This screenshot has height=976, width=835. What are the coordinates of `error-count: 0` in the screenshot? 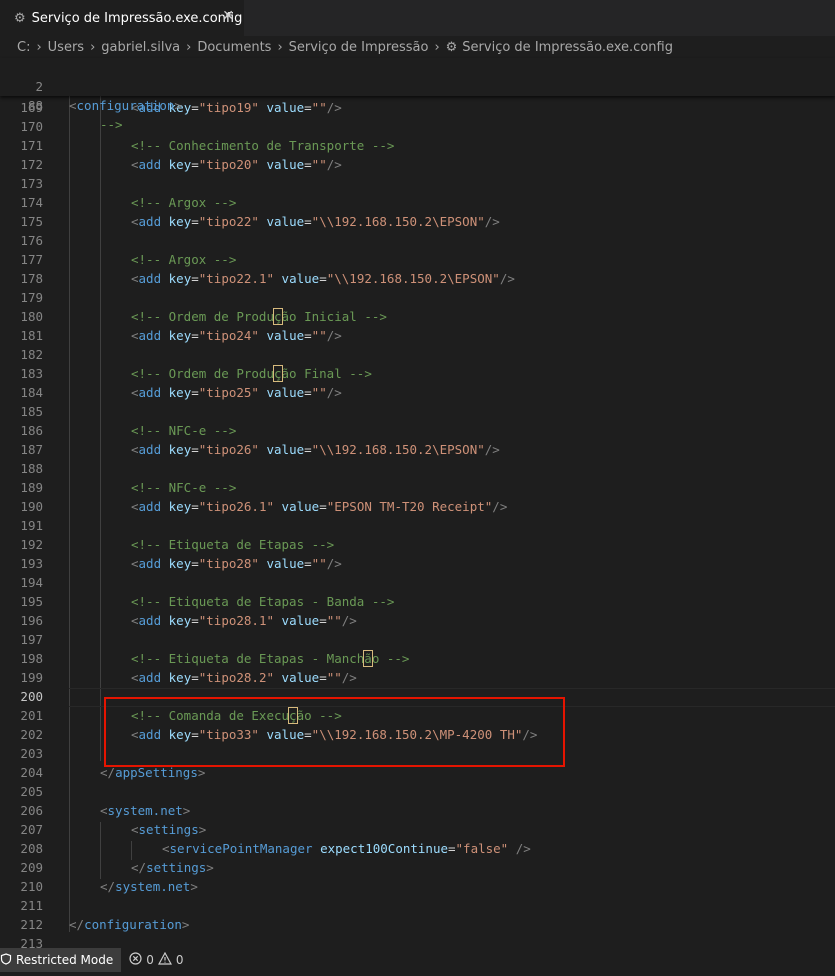 It's located at (150, 960).